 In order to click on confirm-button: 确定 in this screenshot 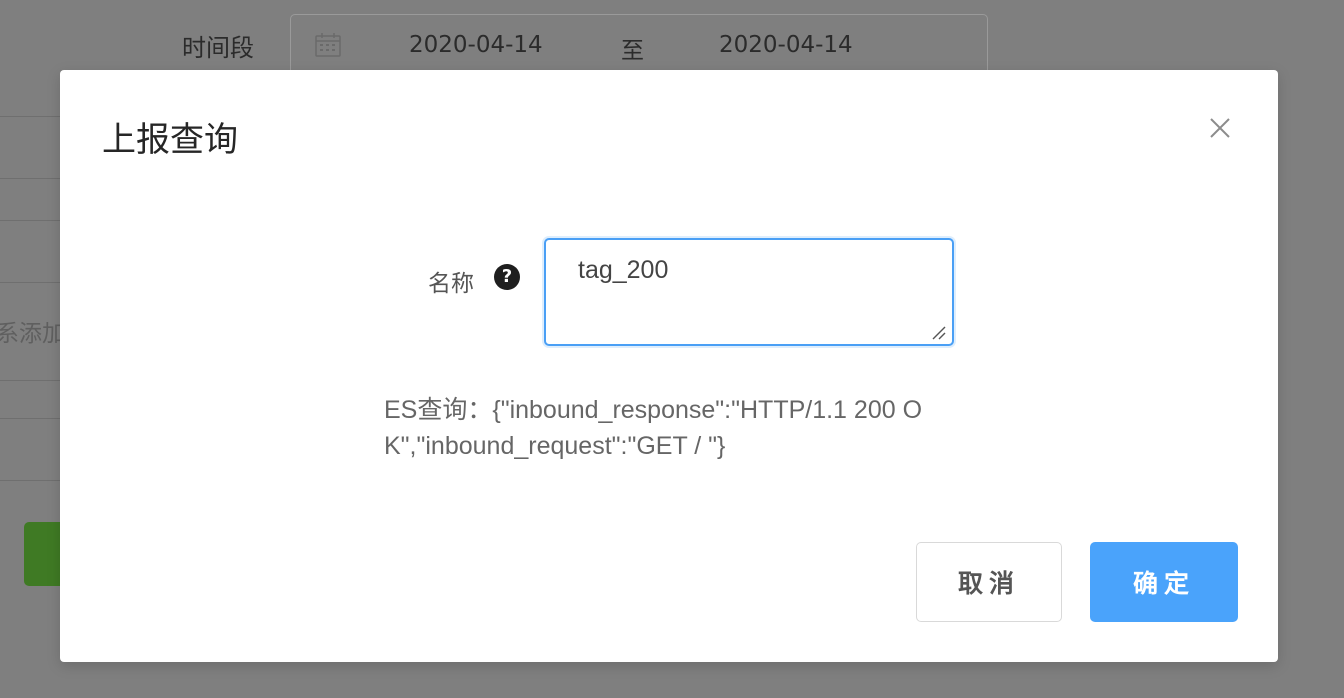, I will do `click(1164, 582)`.